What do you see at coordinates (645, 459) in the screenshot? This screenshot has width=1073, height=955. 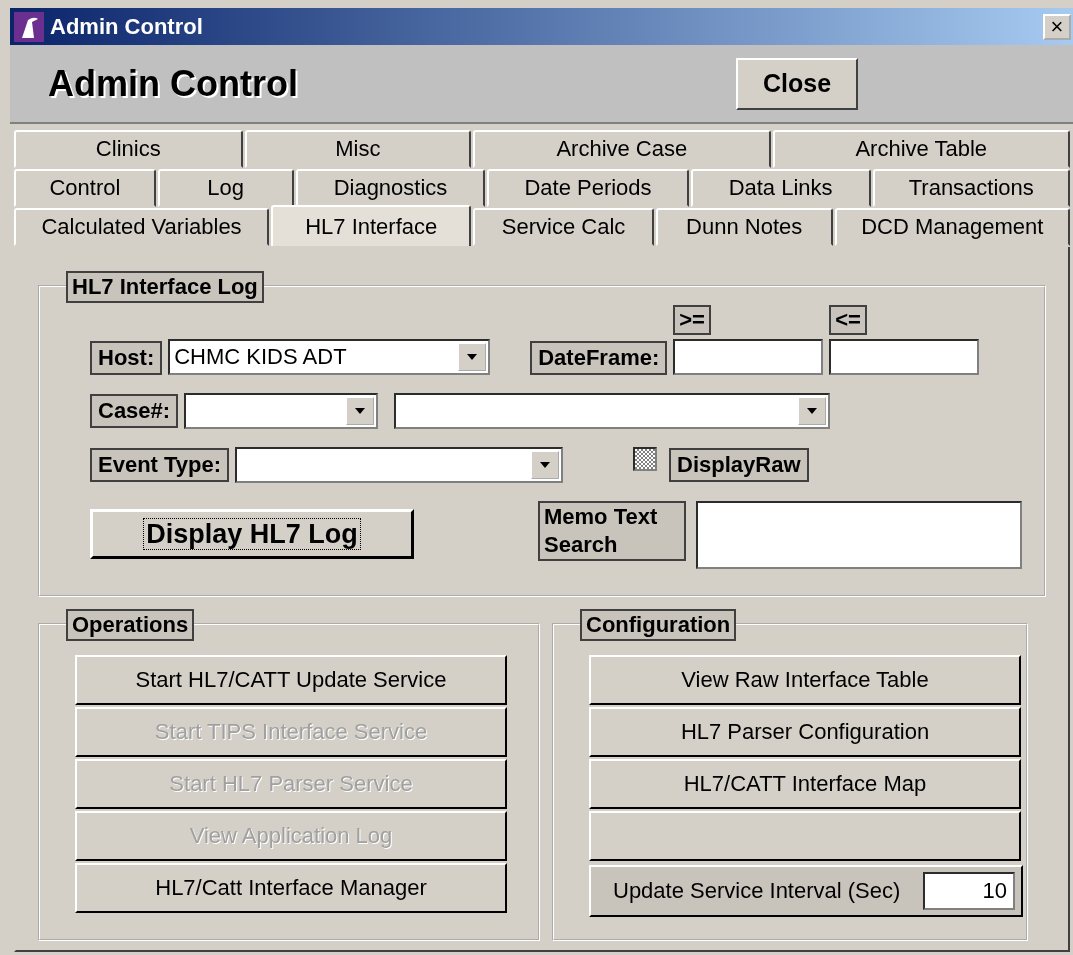 I see `checkbox` at bounding box center [645, 459].